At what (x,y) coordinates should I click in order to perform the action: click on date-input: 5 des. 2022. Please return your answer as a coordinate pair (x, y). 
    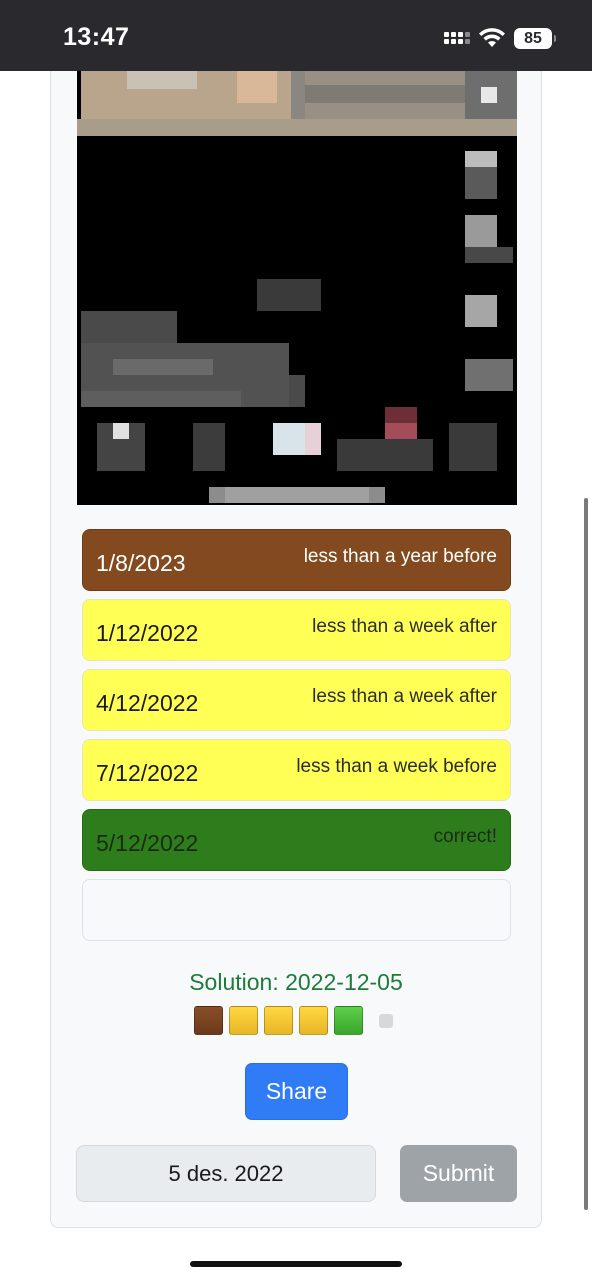
    Looking at the image, I should click on (226, 1173).